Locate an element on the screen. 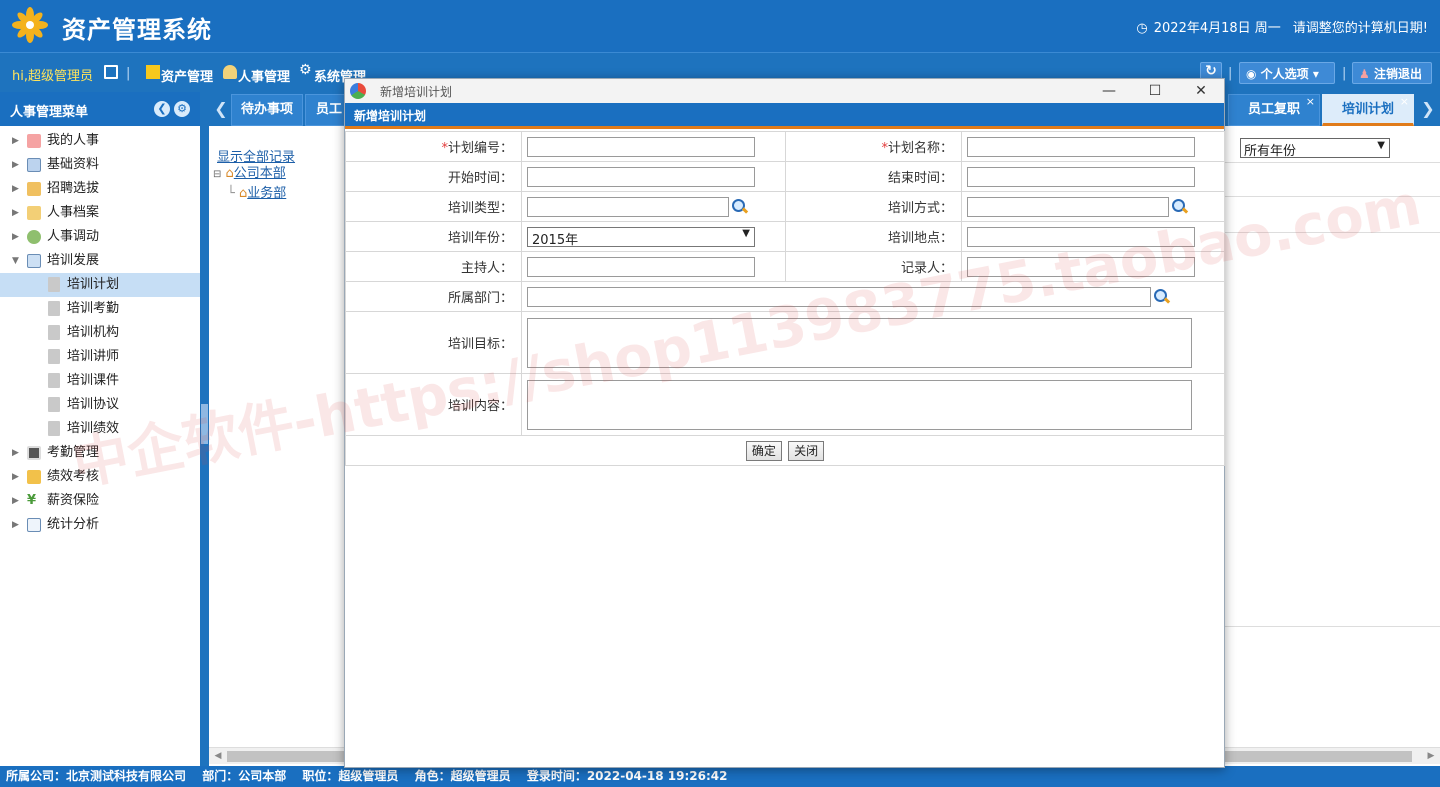 Image resolution: width=1440 pixels, height=787 pixels. end-time-input is located at coordinates (1081, 176).